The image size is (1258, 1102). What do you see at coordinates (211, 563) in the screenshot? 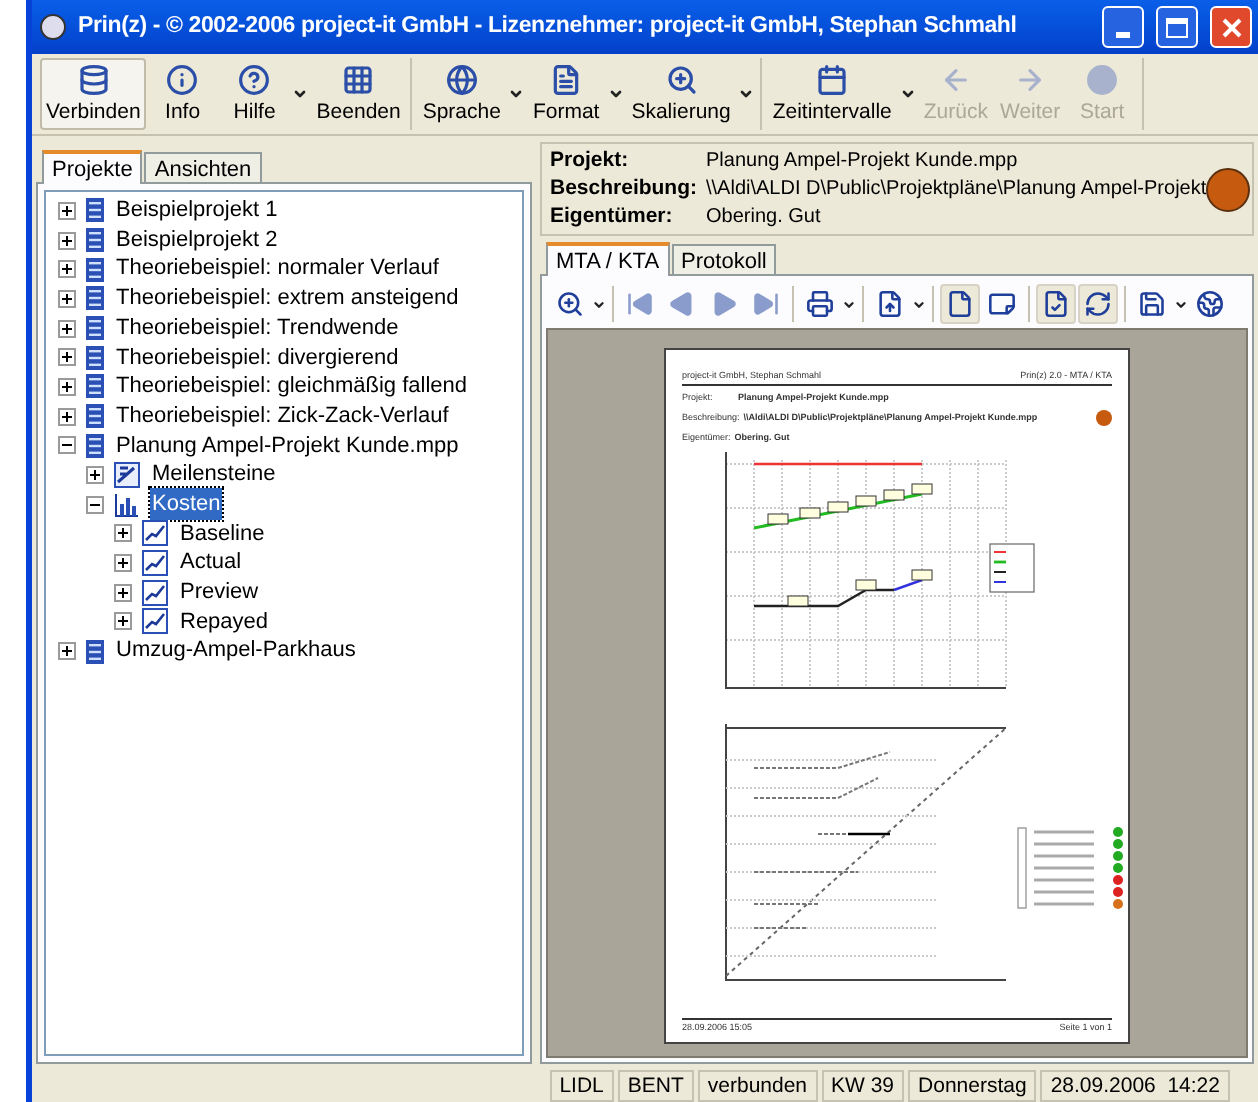
I see `tree-item: Actual` at bounding box center [211, 563].